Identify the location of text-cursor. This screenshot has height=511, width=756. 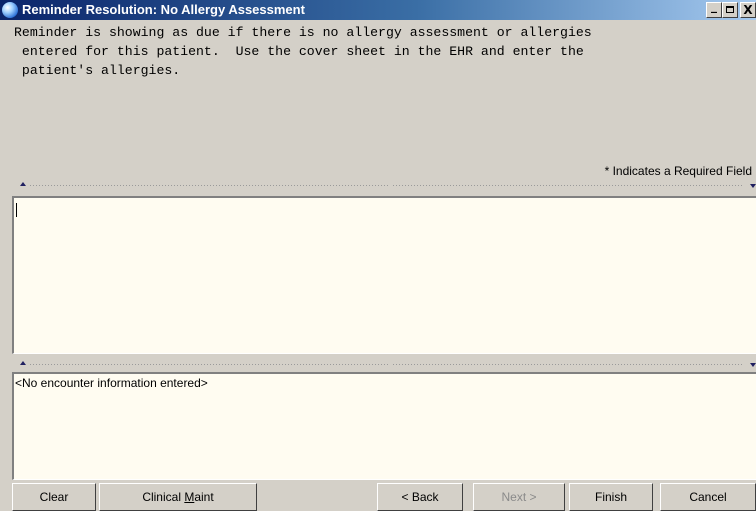
(16, 210).